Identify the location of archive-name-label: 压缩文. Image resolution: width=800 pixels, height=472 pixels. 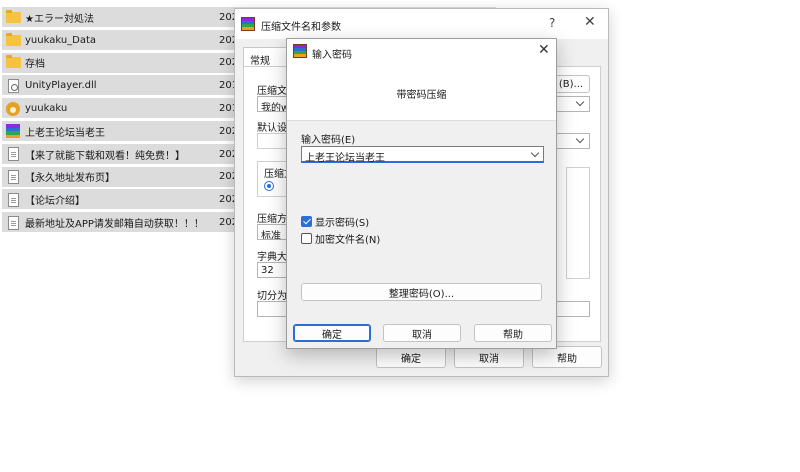
(272, 91).